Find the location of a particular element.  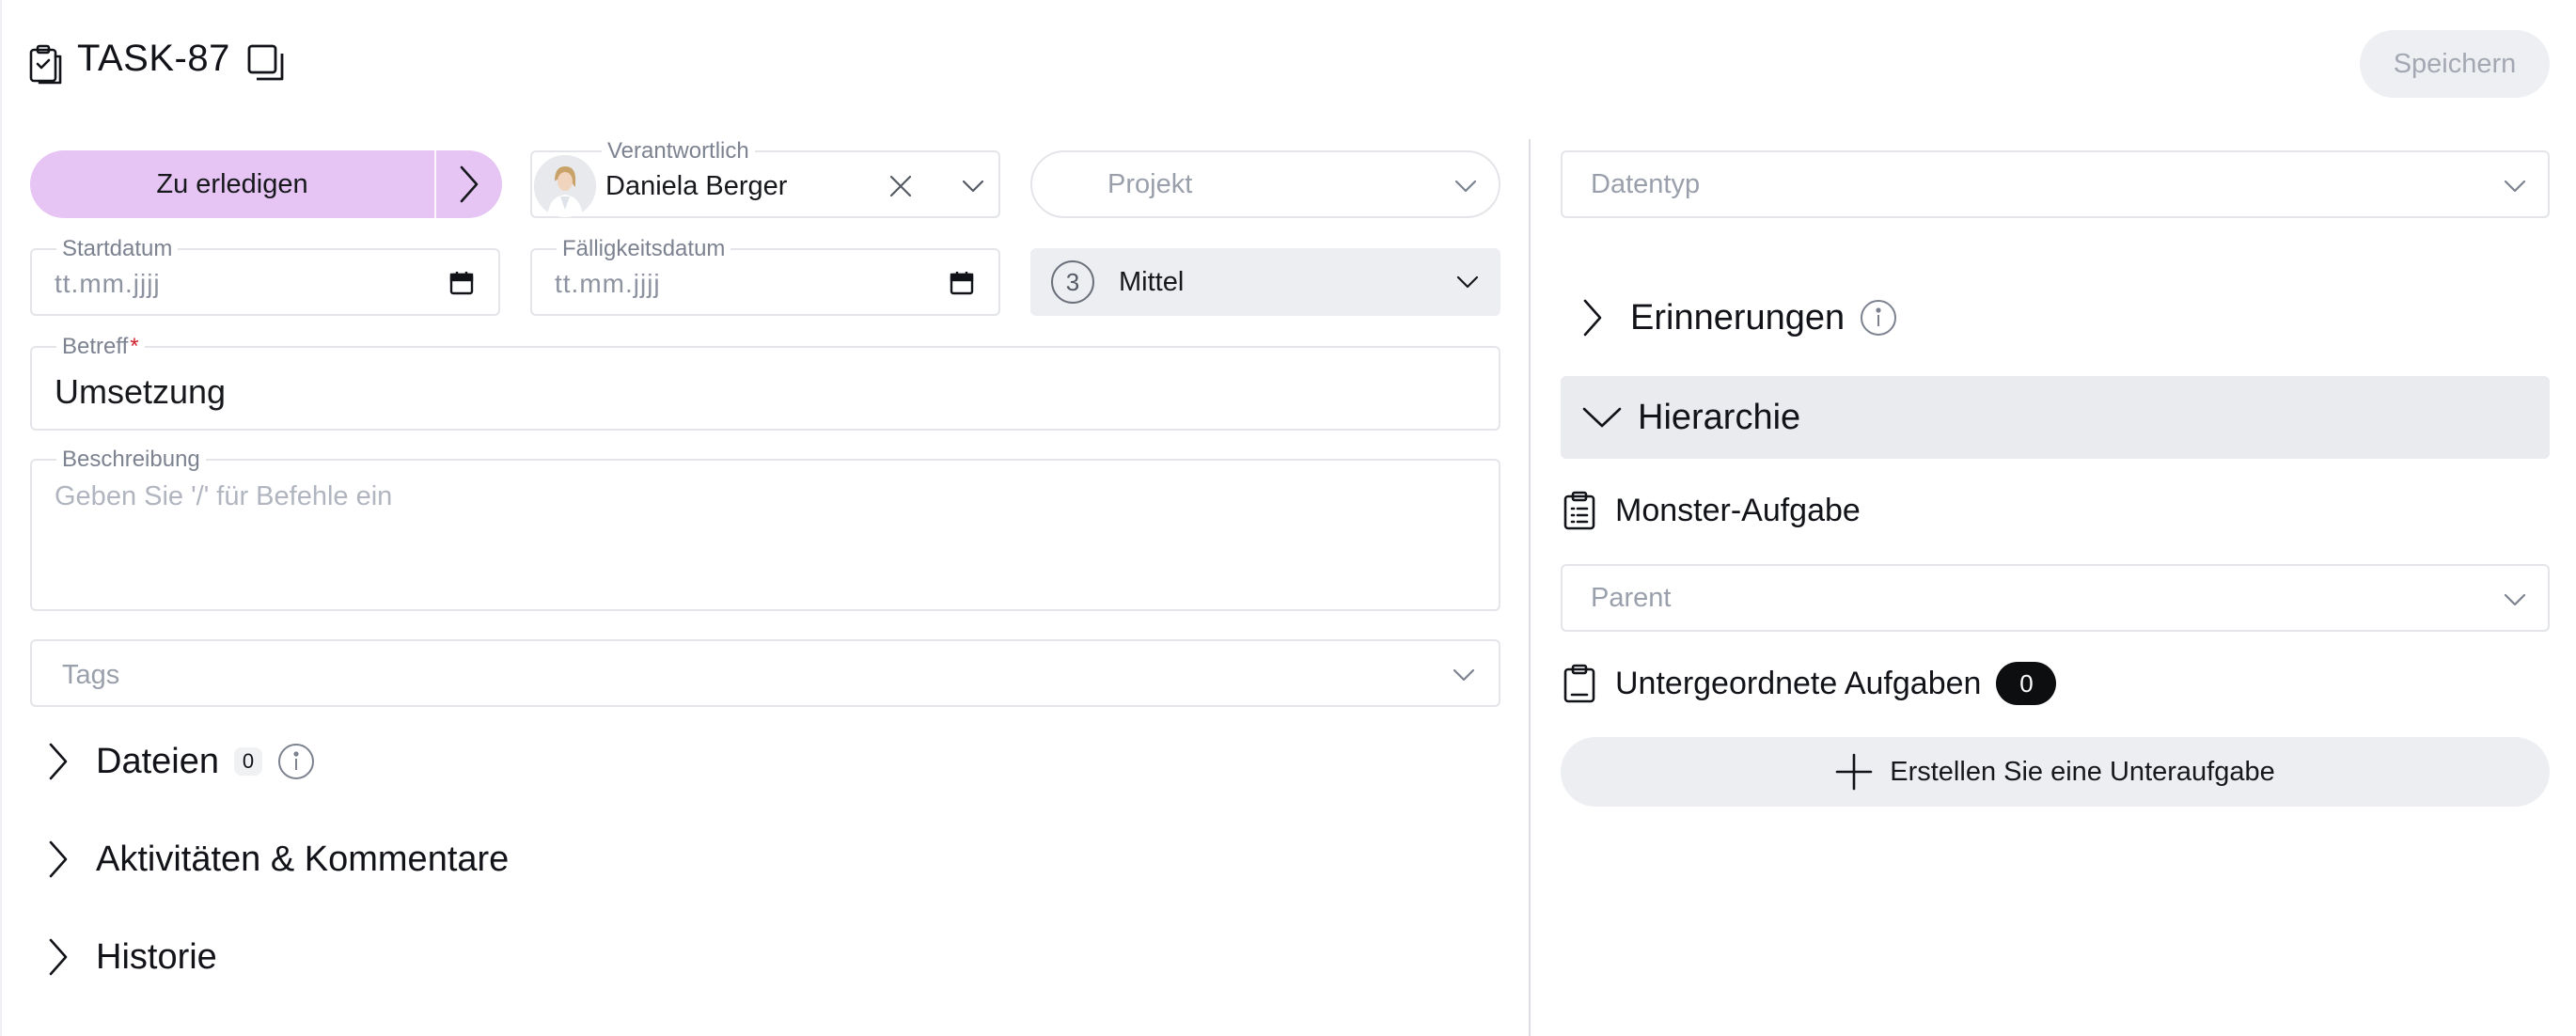

section-reminders: Erinnerungen is located at coordinates (1739, 317).